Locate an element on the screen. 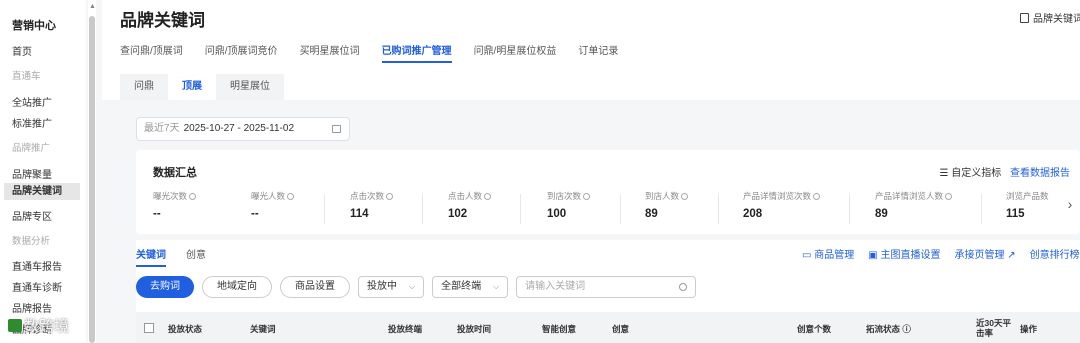 This screenshot has height=343, width=1080. col-ctr-30d: 近30天平击率 is located at coordinates (993, 328).